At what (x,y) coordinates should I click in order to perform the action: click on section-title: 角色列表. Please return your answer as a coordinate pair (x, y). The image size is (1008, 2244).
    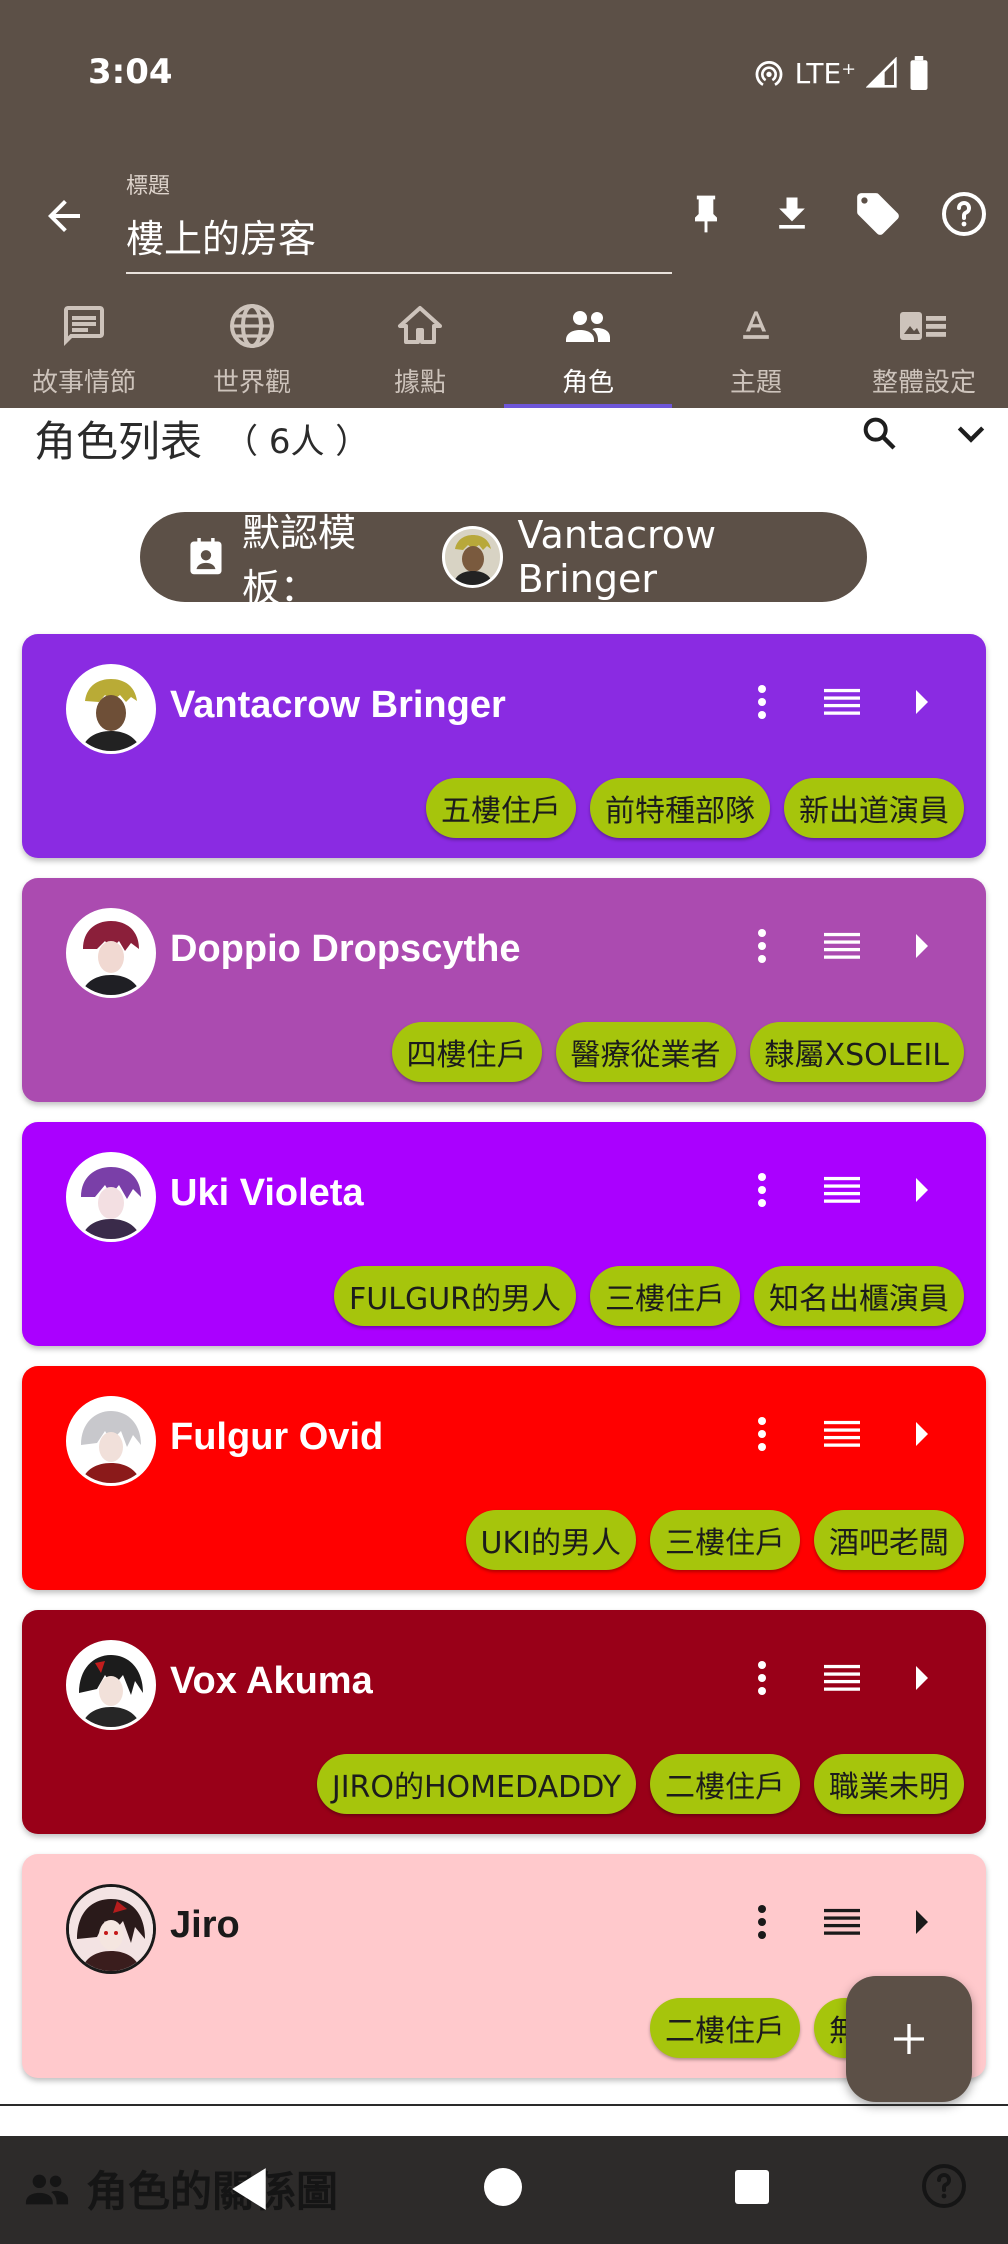
    Looking at the image, I should click on (118, 441).